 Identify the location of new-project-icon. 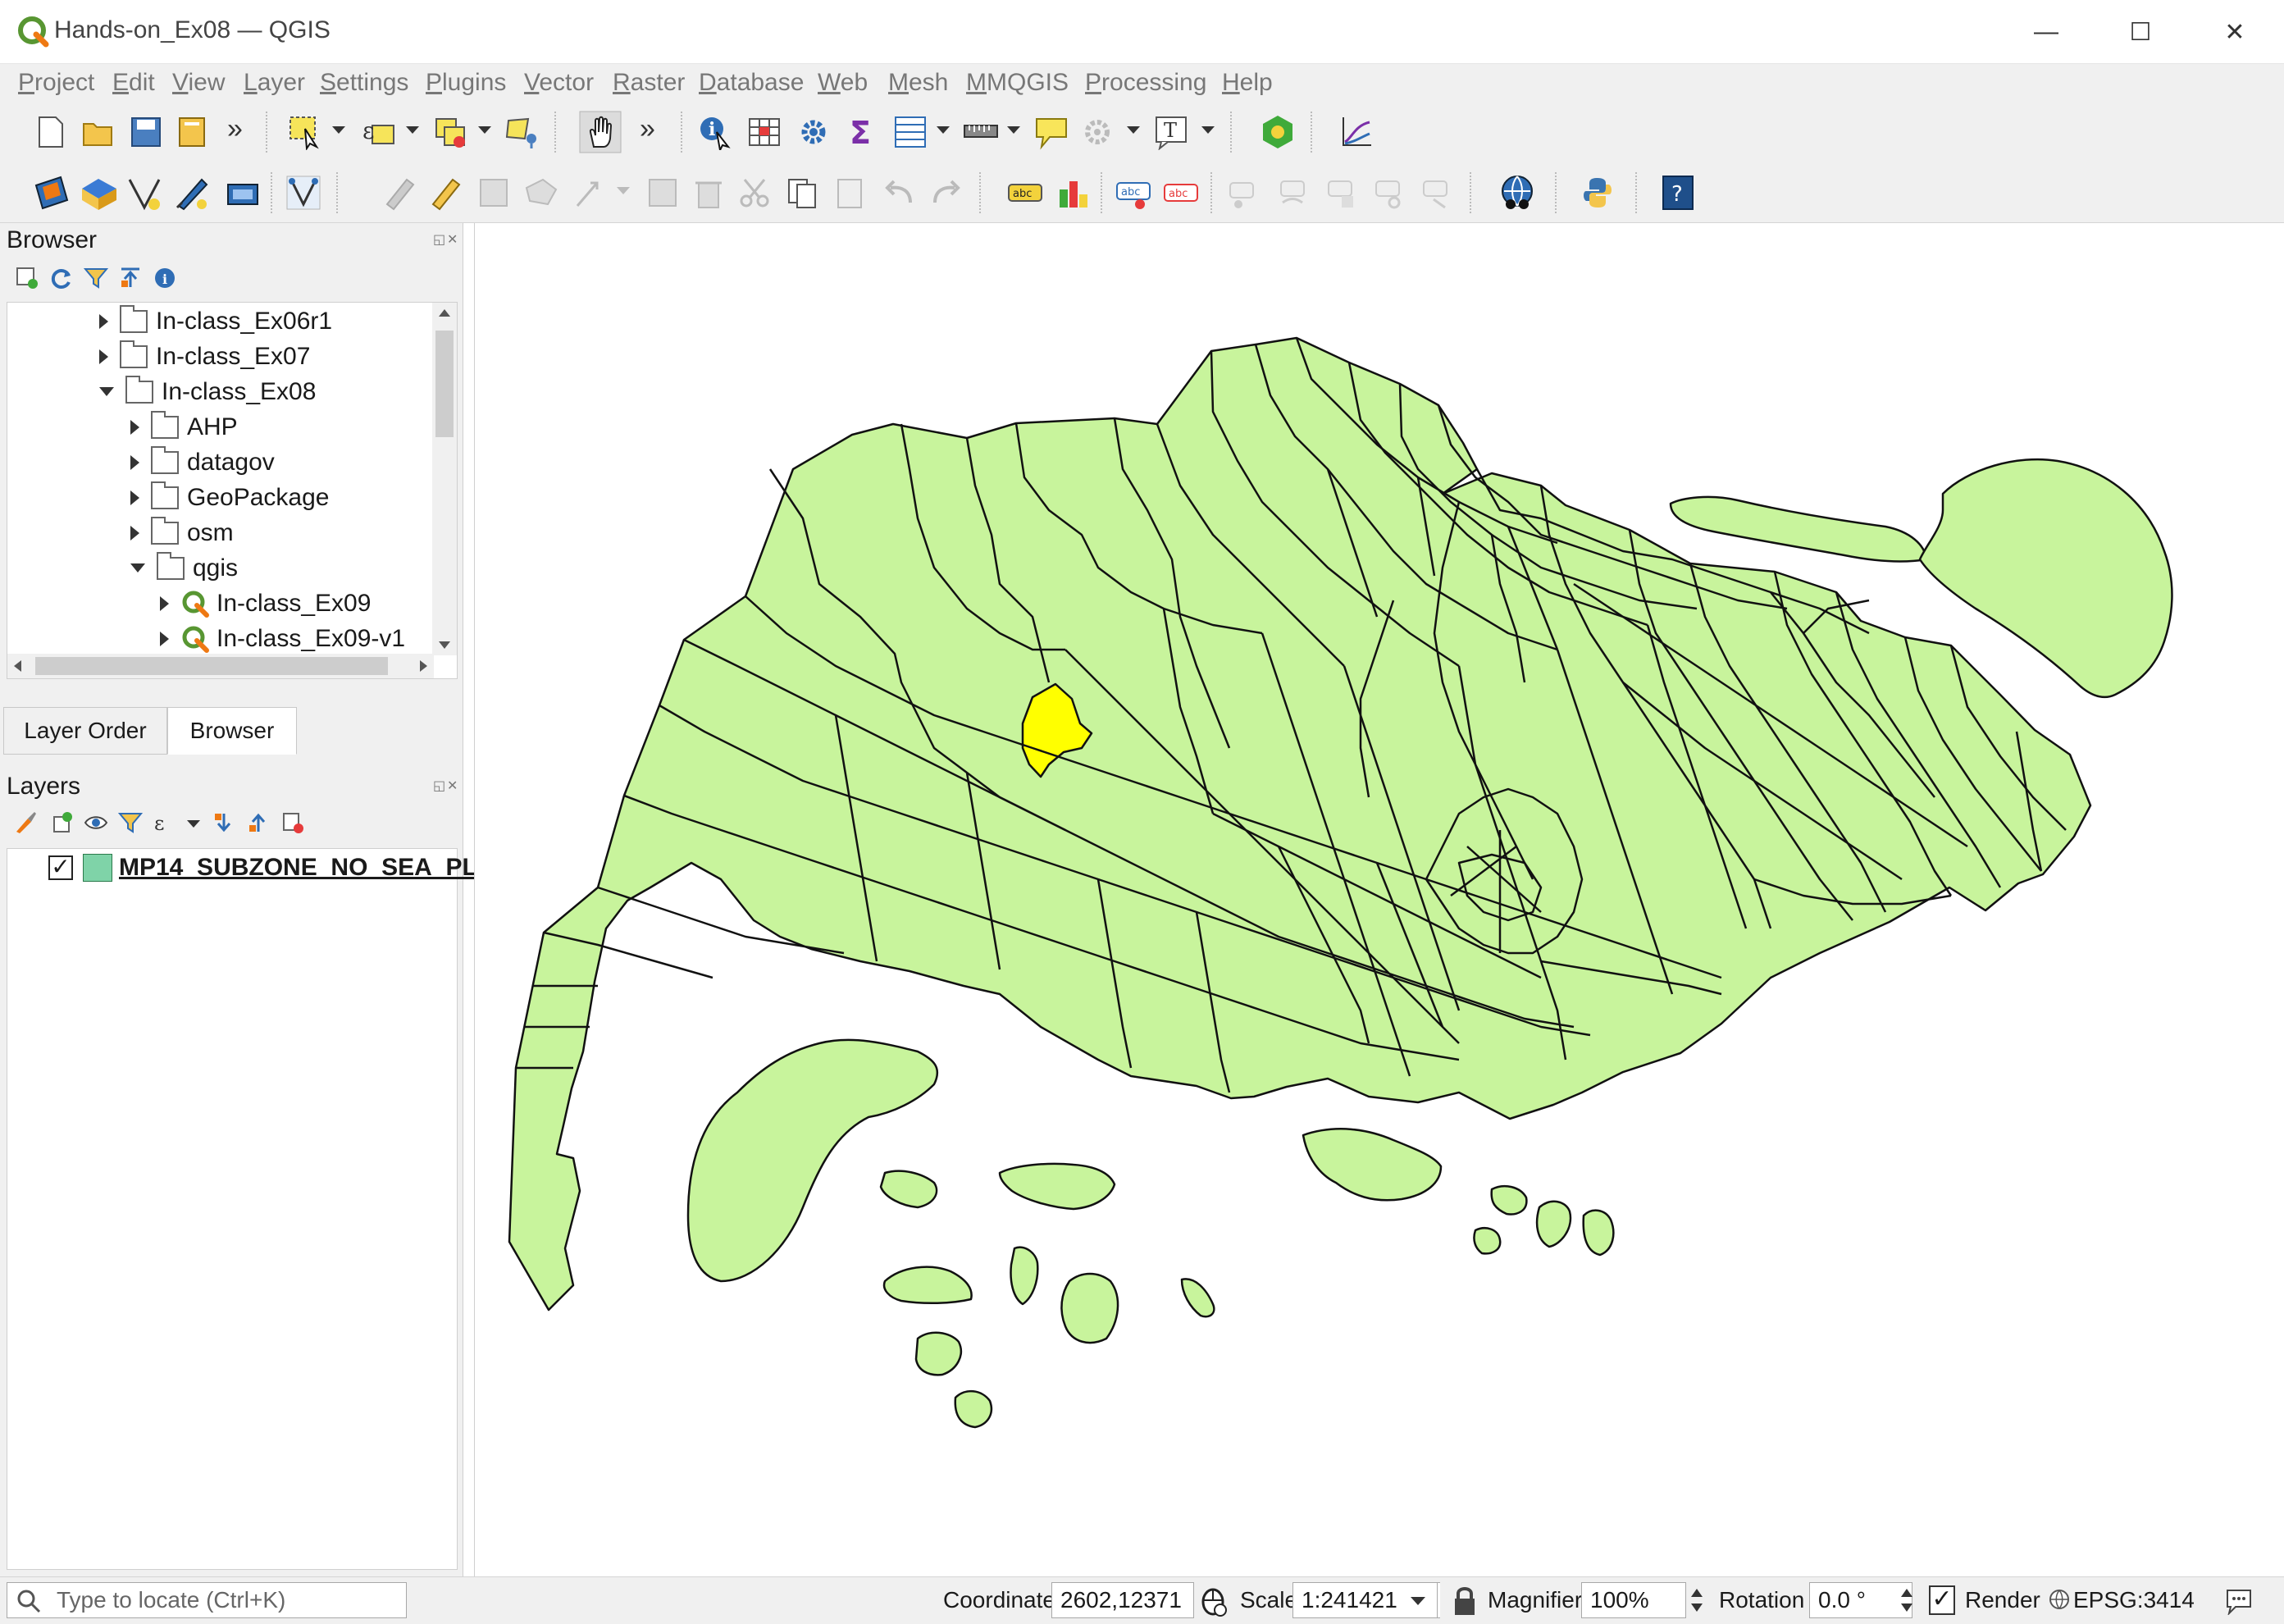
(51, 132).